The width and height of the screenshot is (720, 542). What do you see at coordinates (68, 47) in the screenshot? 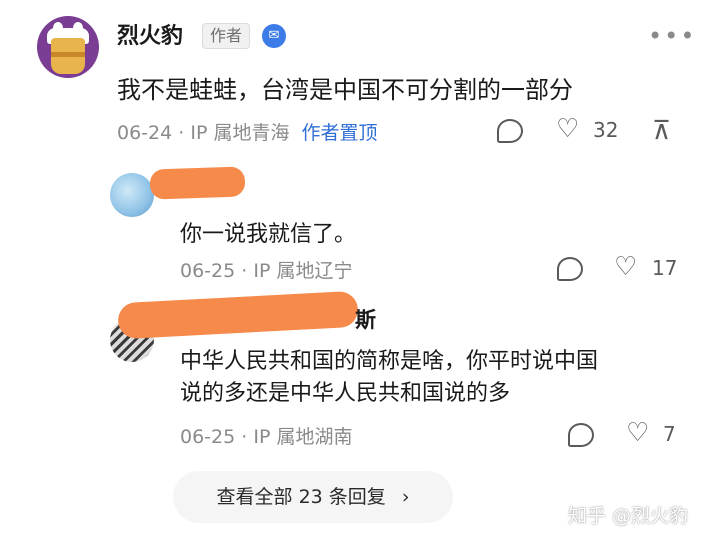
I see `author-avatar` at bounding box center [68, 47].